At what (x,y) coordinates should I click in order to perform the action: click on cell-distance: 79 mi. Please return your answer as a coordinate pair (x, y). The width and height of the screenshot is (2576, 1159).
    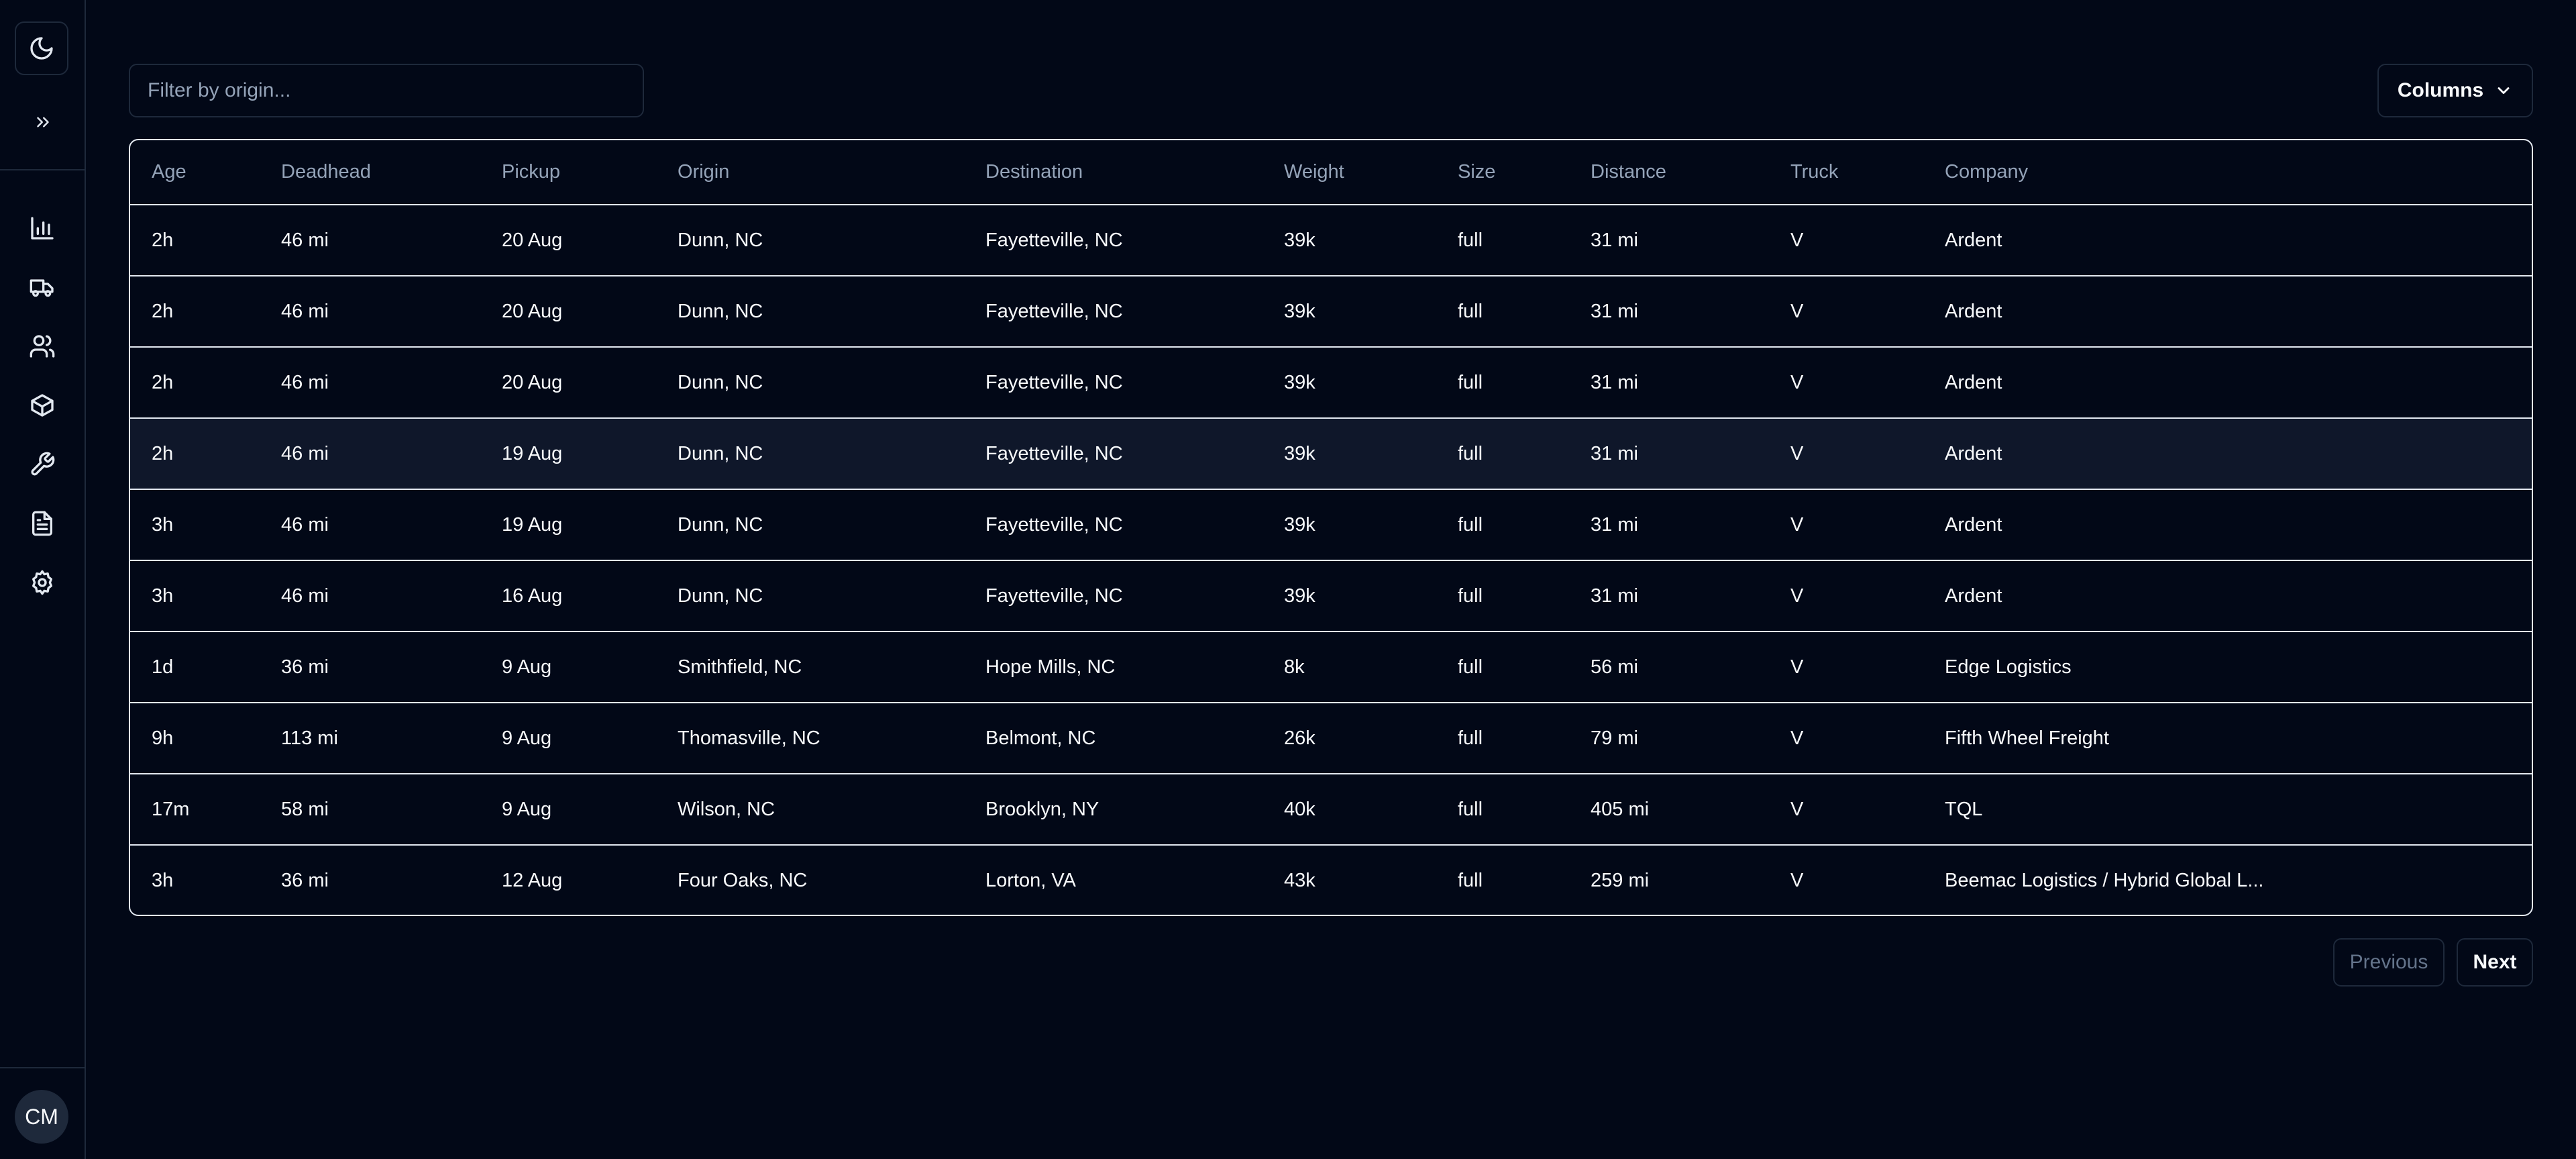
    Looking at the image, I should click on (1669, 738).